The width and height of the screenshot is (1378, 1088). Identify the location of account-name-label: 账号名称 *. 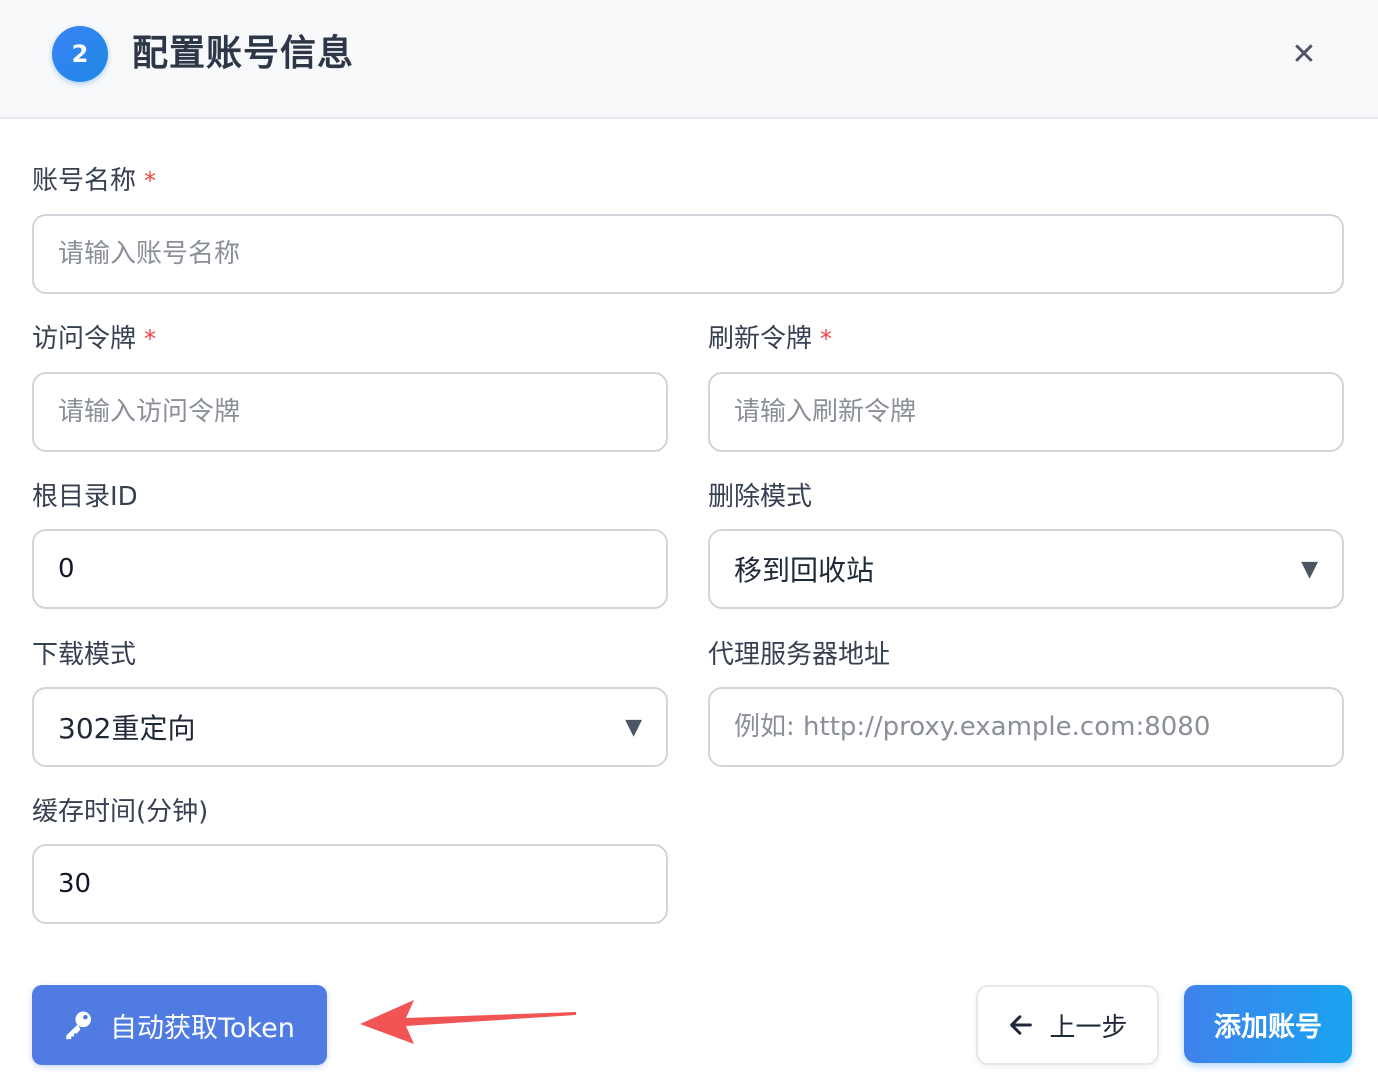
(94, 181).